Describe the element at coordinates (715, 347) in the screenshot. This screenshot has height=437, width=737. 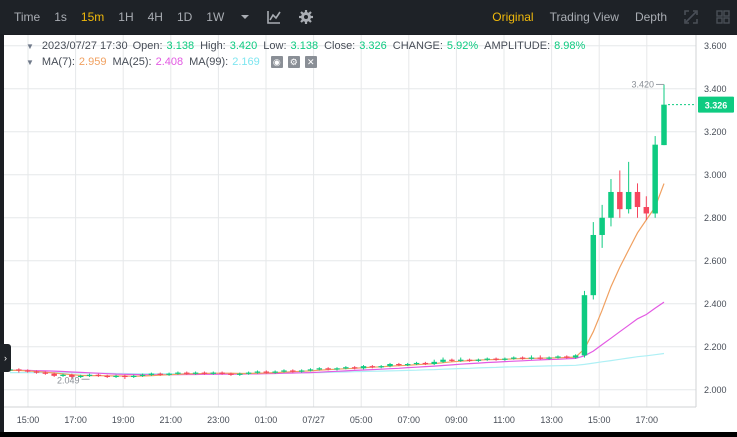
I see `y-tick-label: 2.200` at that location.